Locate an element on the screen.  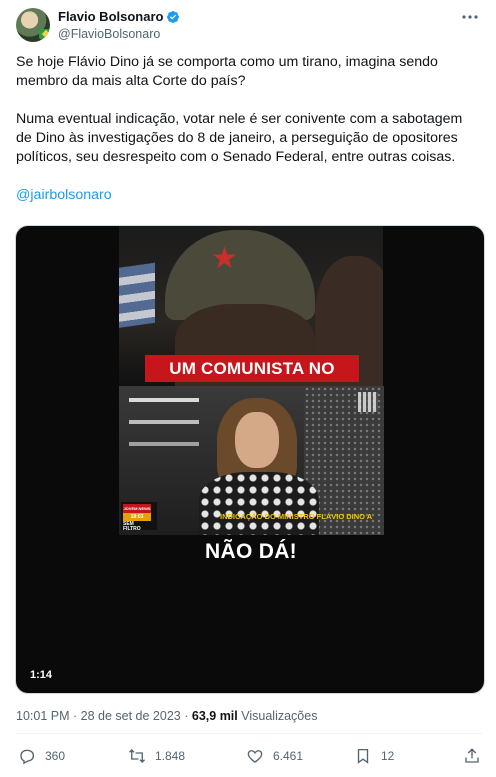
video-duration: 1:14 is located at coordinates (41, 675).